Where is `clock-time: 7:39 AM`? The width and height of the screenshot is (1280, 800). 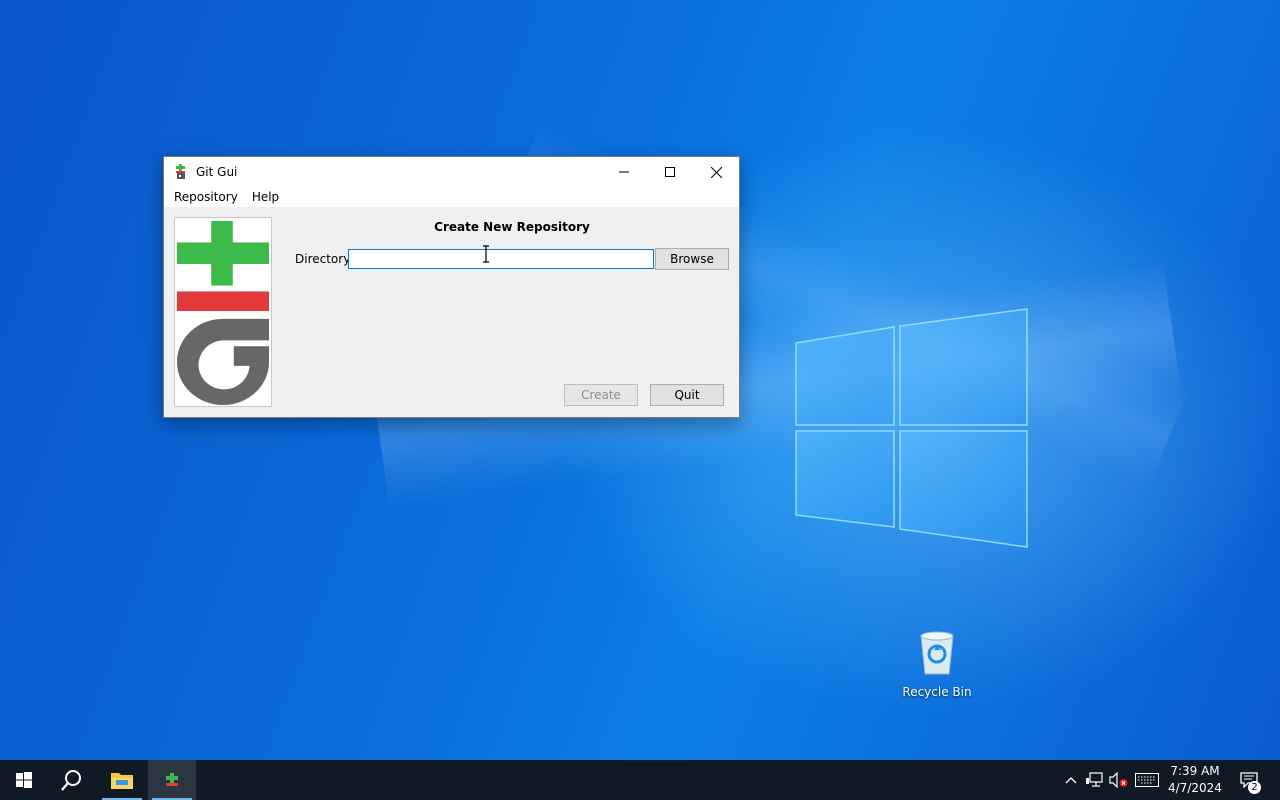
clock-time: 7:39 AM is located at coordinates (1195, 771).